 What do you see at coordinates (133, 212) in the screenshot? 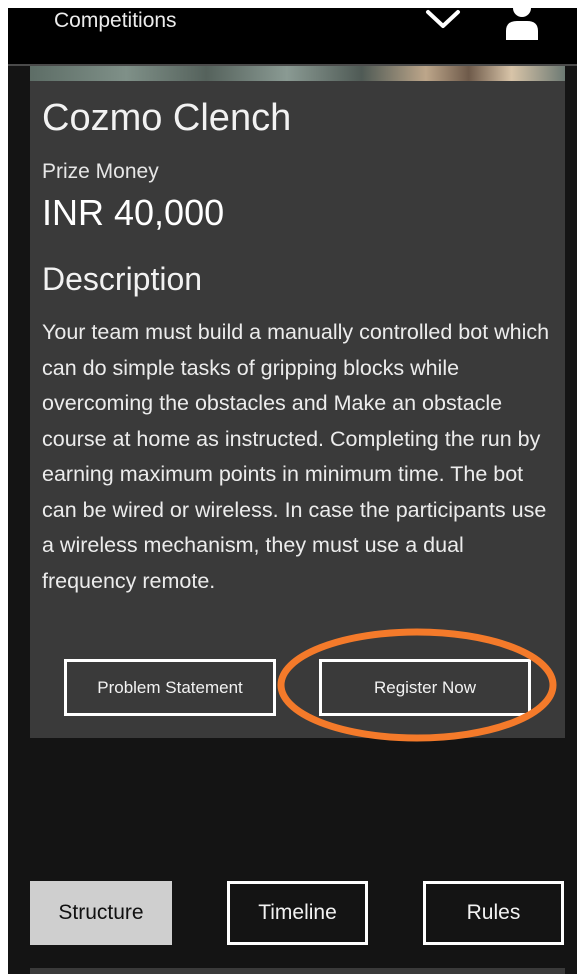
I see `prize-value: INR 40,000` at bounding box center [133, 212].